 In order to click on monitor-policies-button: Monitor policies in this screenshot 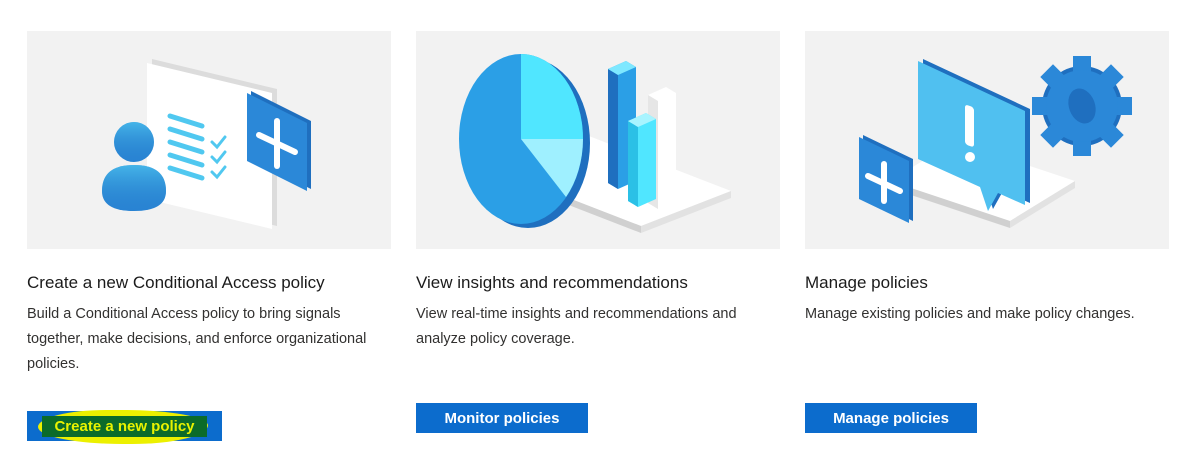, I will do `click(502, 418)`.